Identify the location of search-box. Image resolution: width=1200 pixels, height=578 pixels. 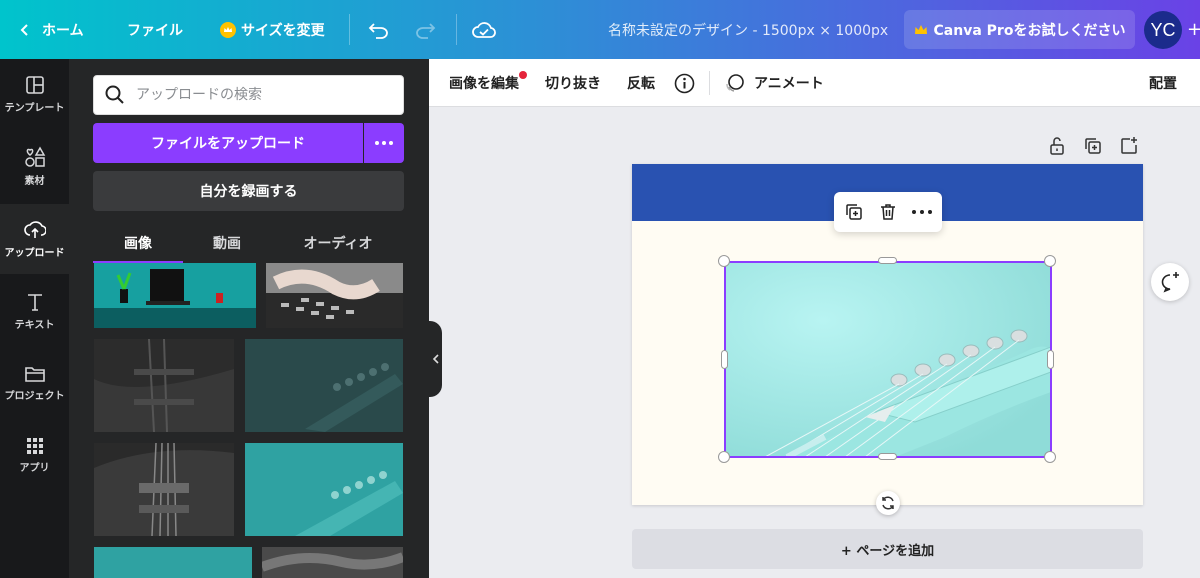
(248, 95).